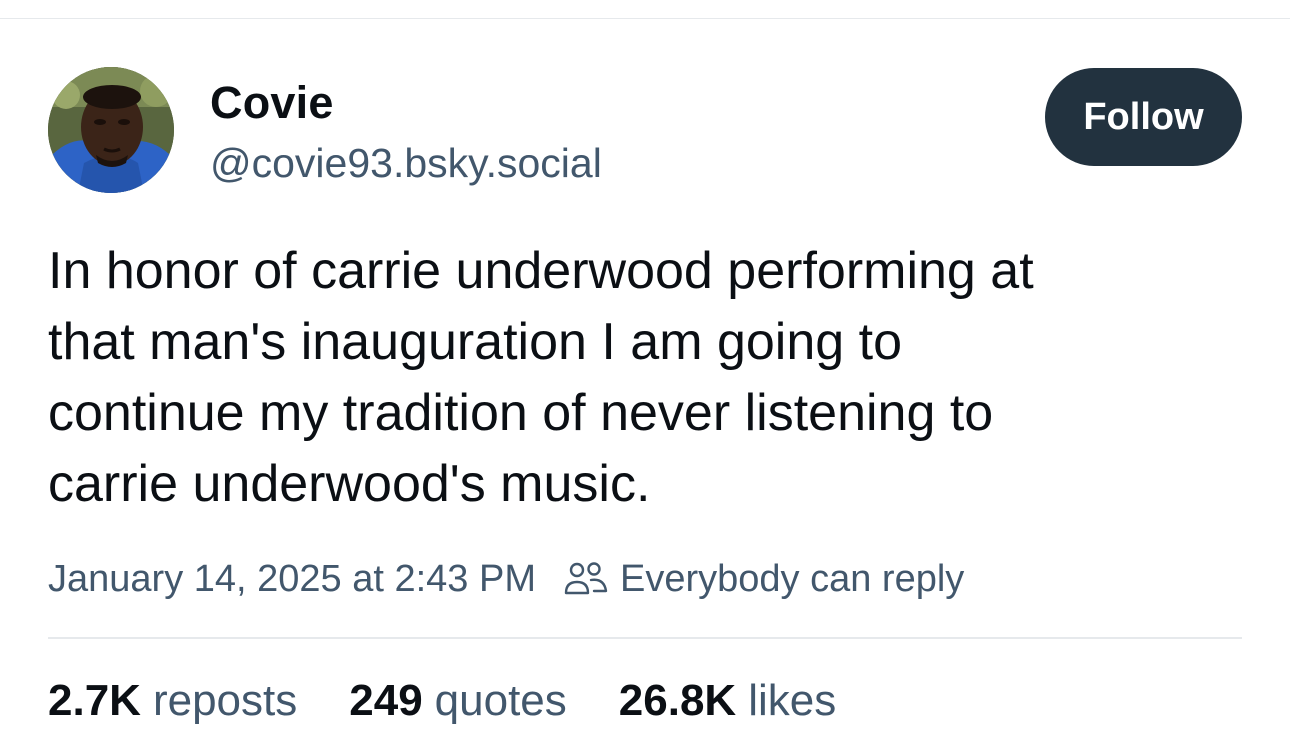  Describe the element at coordinates (406, 163) in the screenshot. I see `author-handle: @covie93.bsky.social` at that location.